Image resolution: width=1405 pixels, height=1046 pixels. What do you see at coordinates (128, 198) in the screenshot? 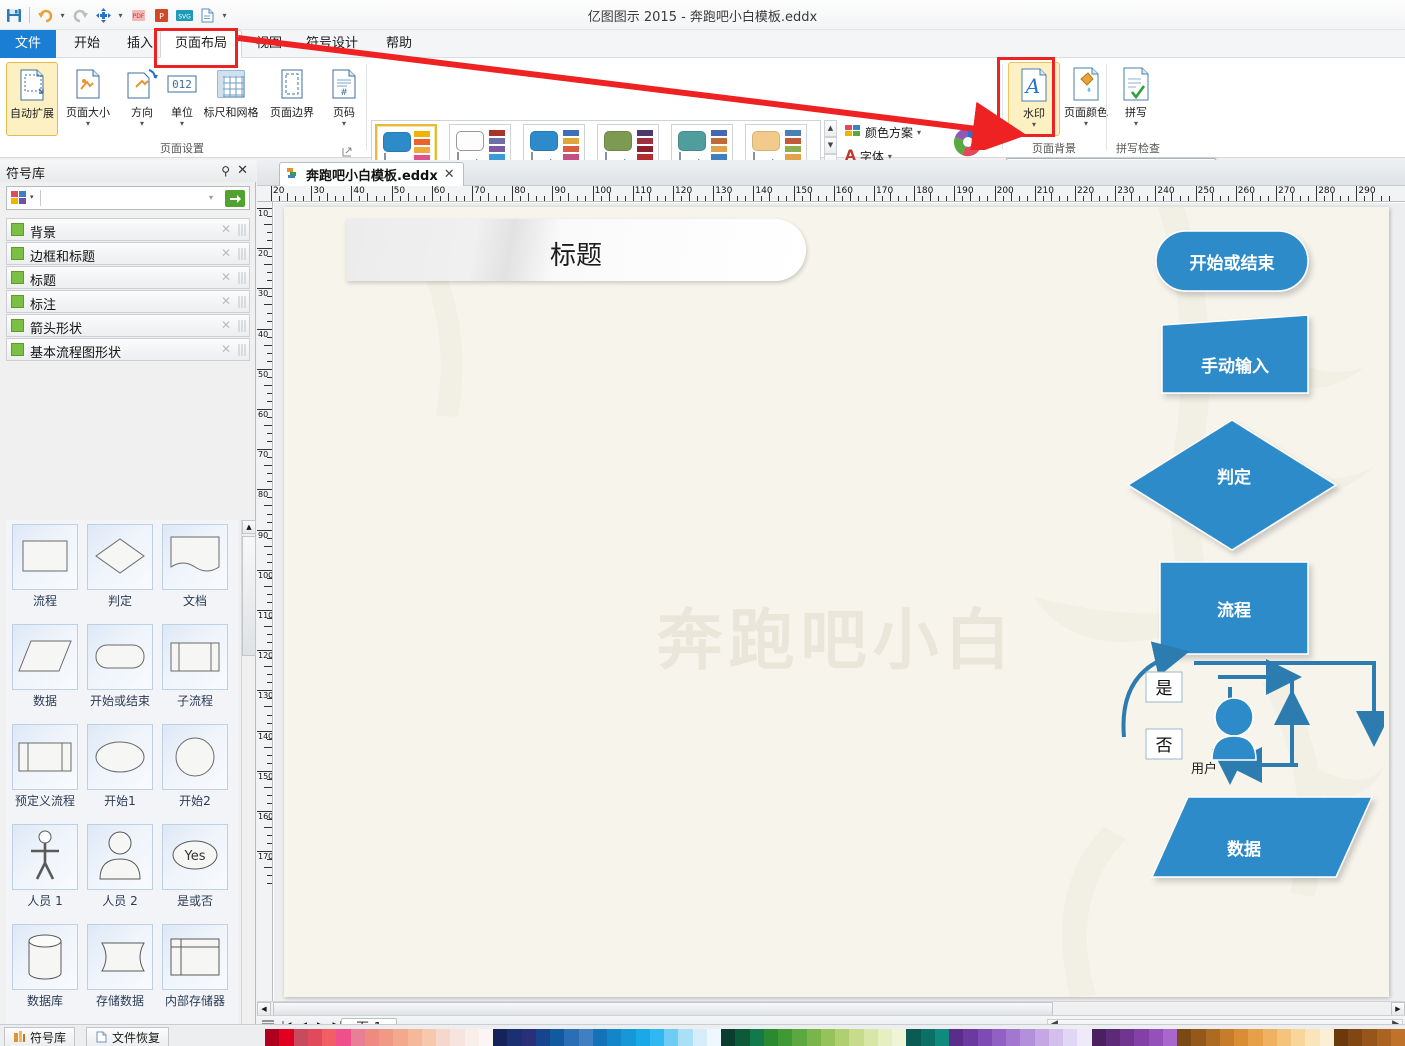
I see `search-bar: ▾ ▾` at bounding box center [128, 198].